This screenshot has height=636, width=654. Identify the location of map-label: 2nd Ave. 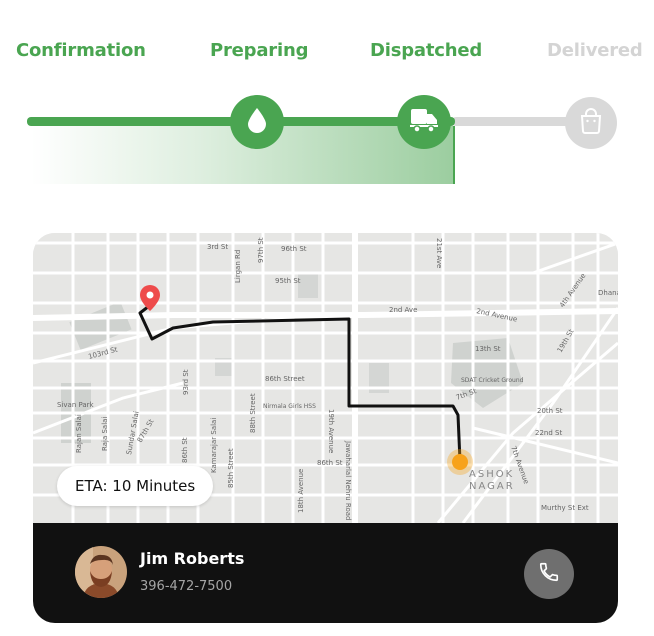
(403, 310).